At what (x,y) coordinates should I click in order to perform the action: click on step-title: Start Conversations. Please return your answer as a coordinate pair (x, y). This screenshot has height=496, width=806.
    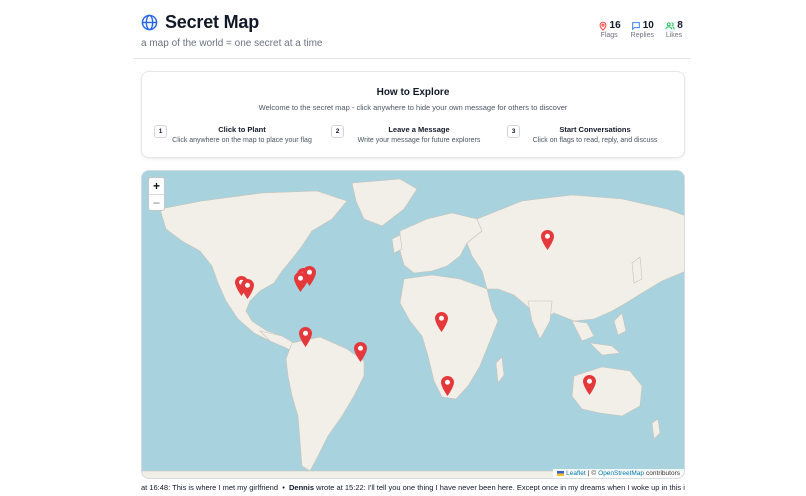
    Looking at the image, I should click on (595, 129).